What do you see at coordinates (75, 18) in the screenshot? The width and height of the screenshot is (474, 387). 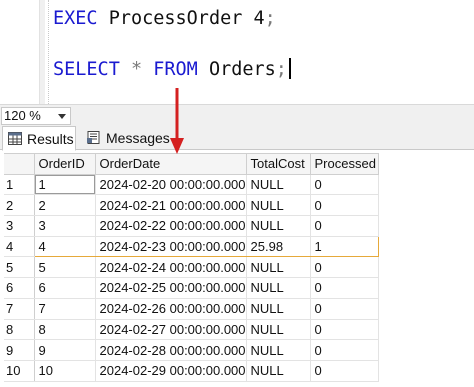 I see `keyword-exec: EXEC` at bounding box center [75, 18].